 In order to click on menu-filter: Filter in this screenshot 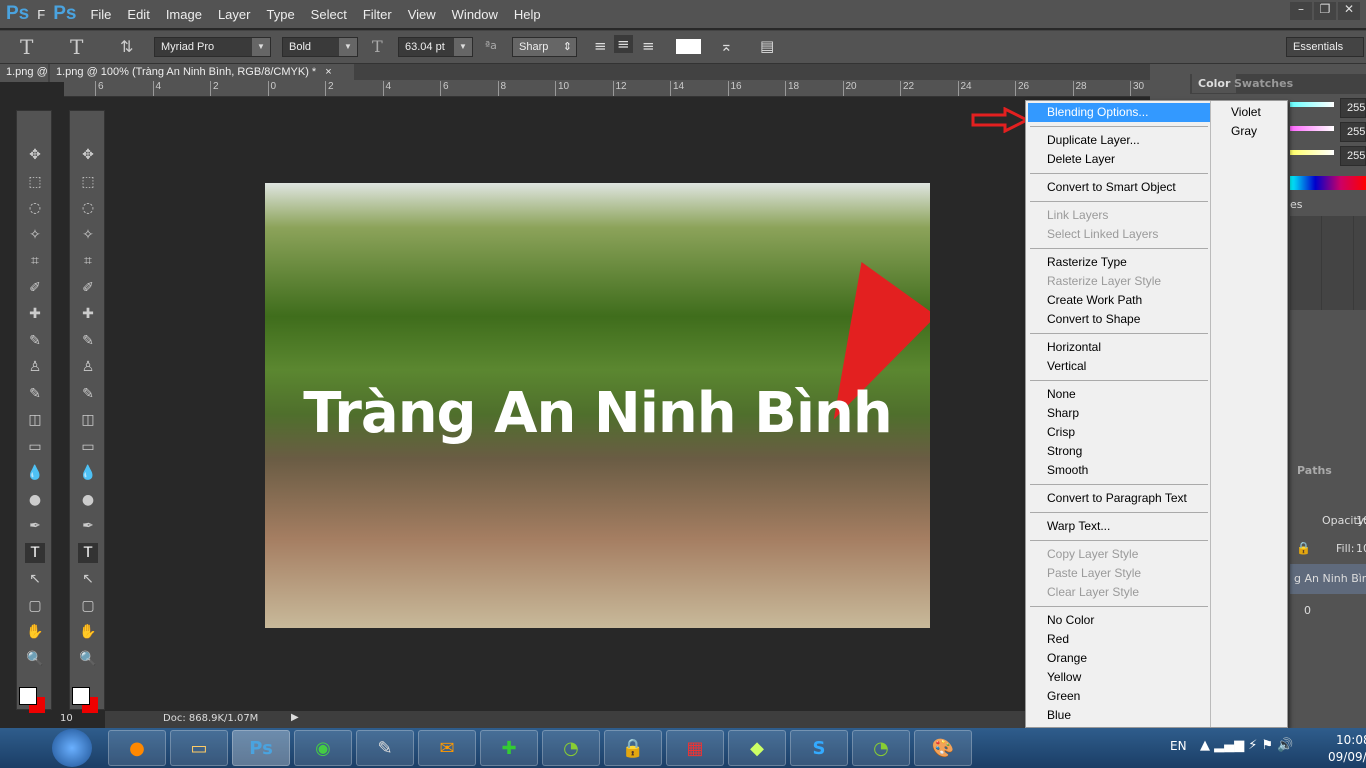, I will do `click(377, 14)`.